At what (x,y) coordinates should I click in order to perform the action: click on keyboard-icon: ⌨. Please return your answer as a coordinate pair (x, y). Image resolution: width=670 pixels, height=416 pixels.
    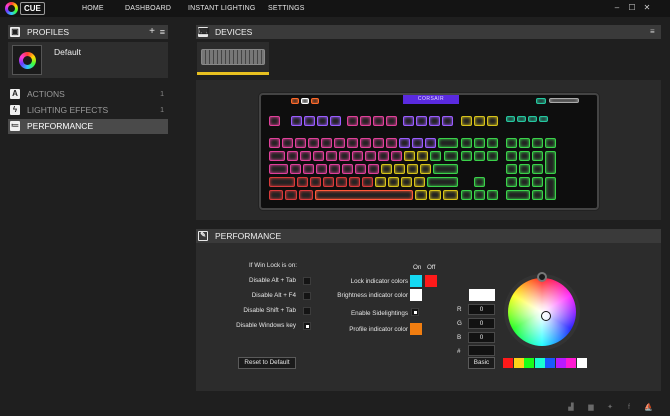
    Looking at the image, I should click on (204, 32).